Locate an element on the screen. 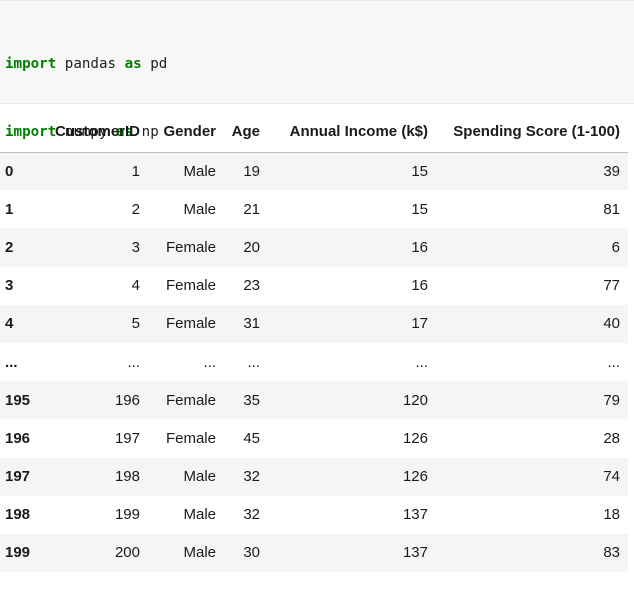  table-cell: 74 is located at coordinates (611, 477).